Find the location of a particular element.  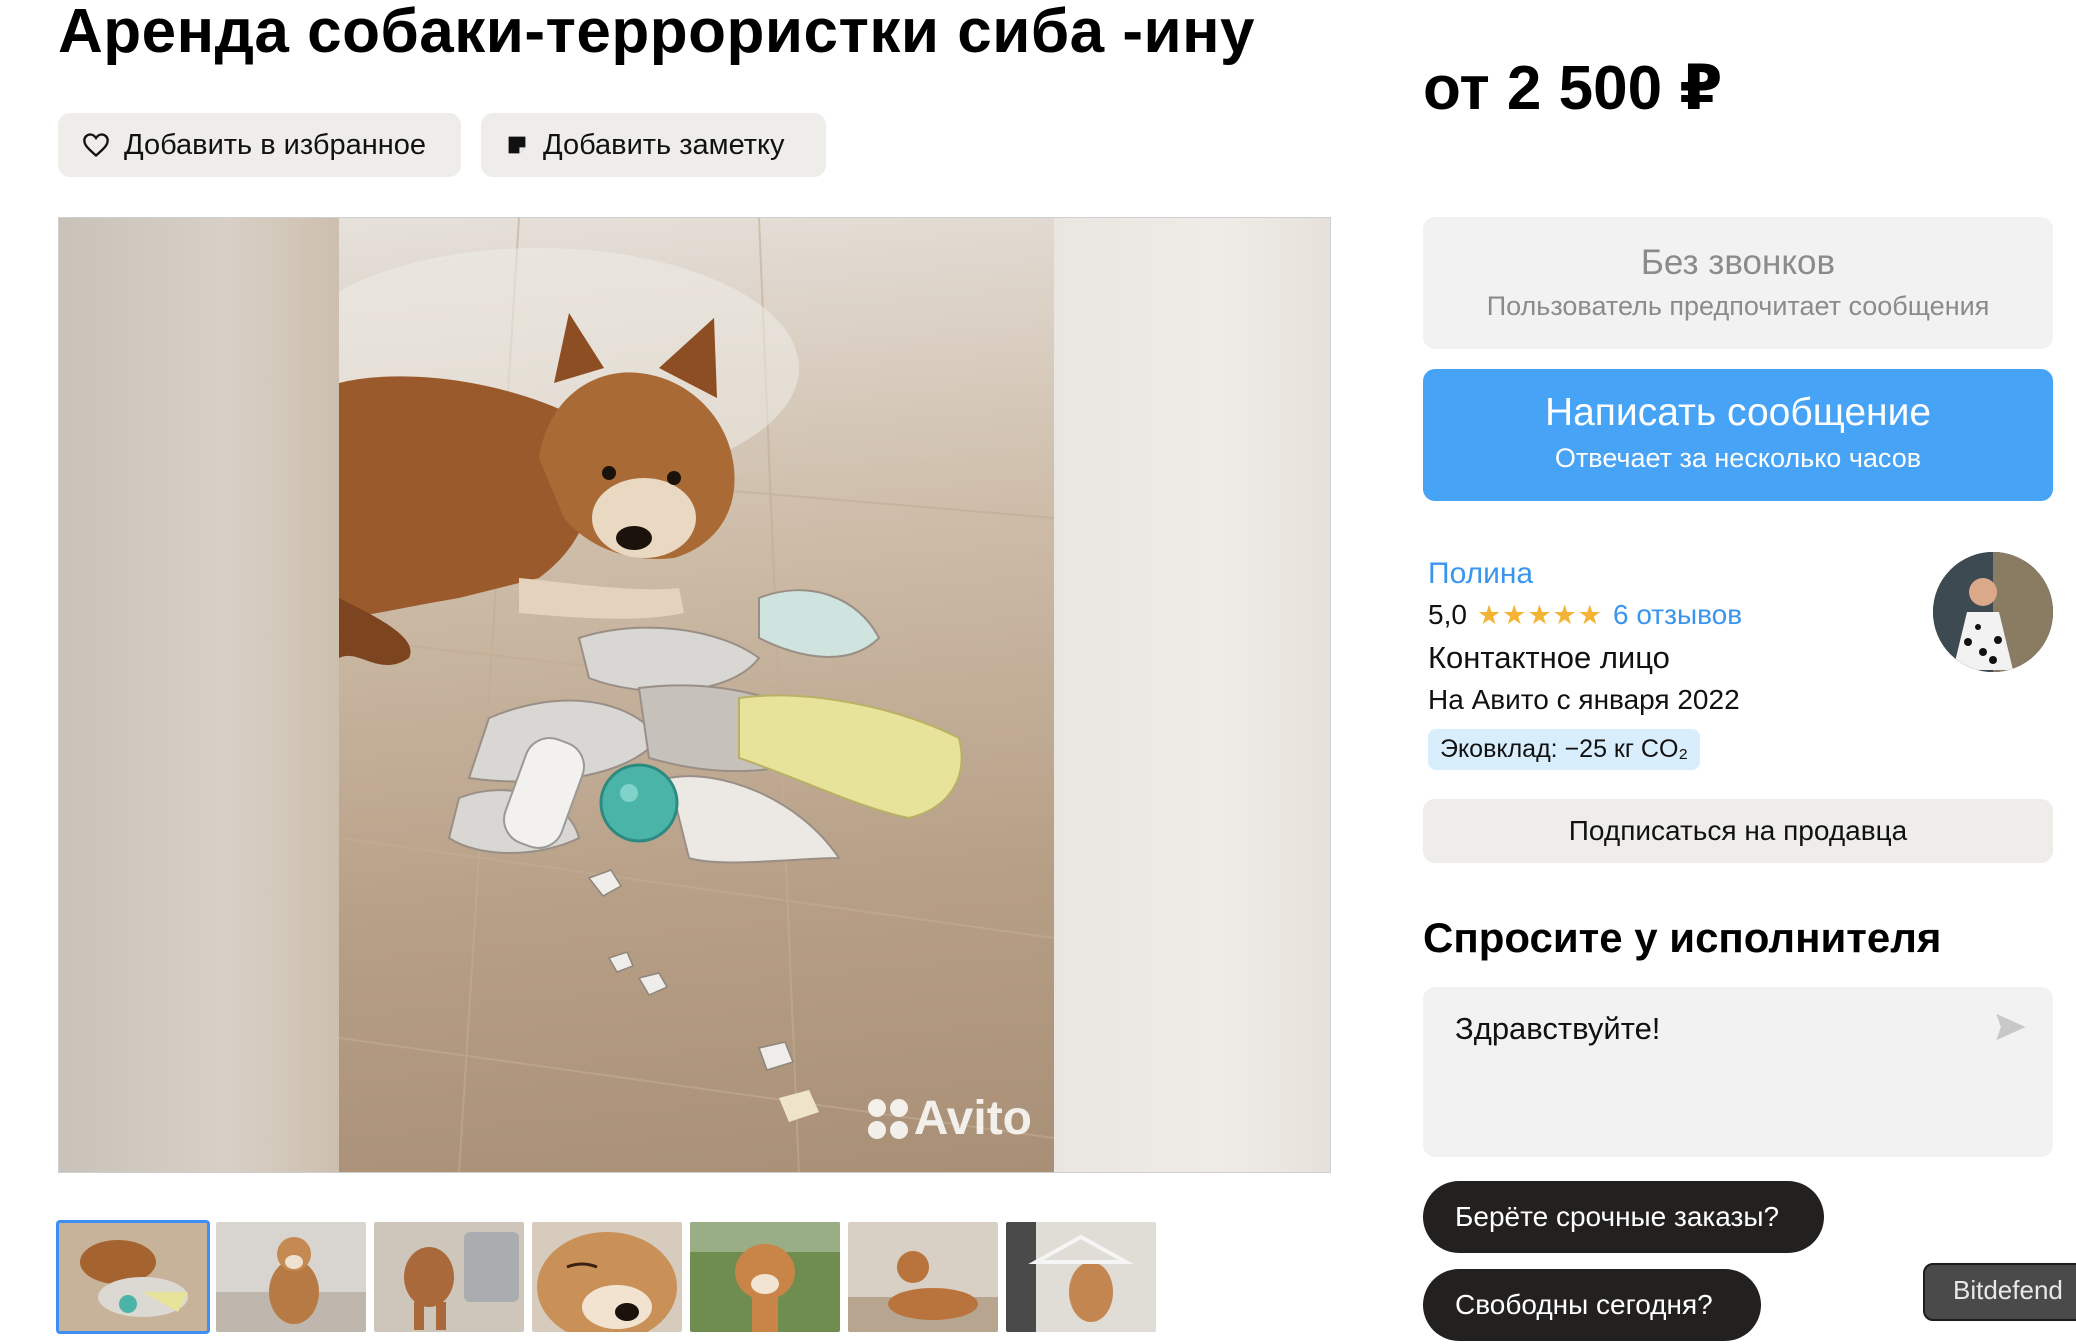

seller-role: Контактное лицо is located at coordinates (1549, 657).